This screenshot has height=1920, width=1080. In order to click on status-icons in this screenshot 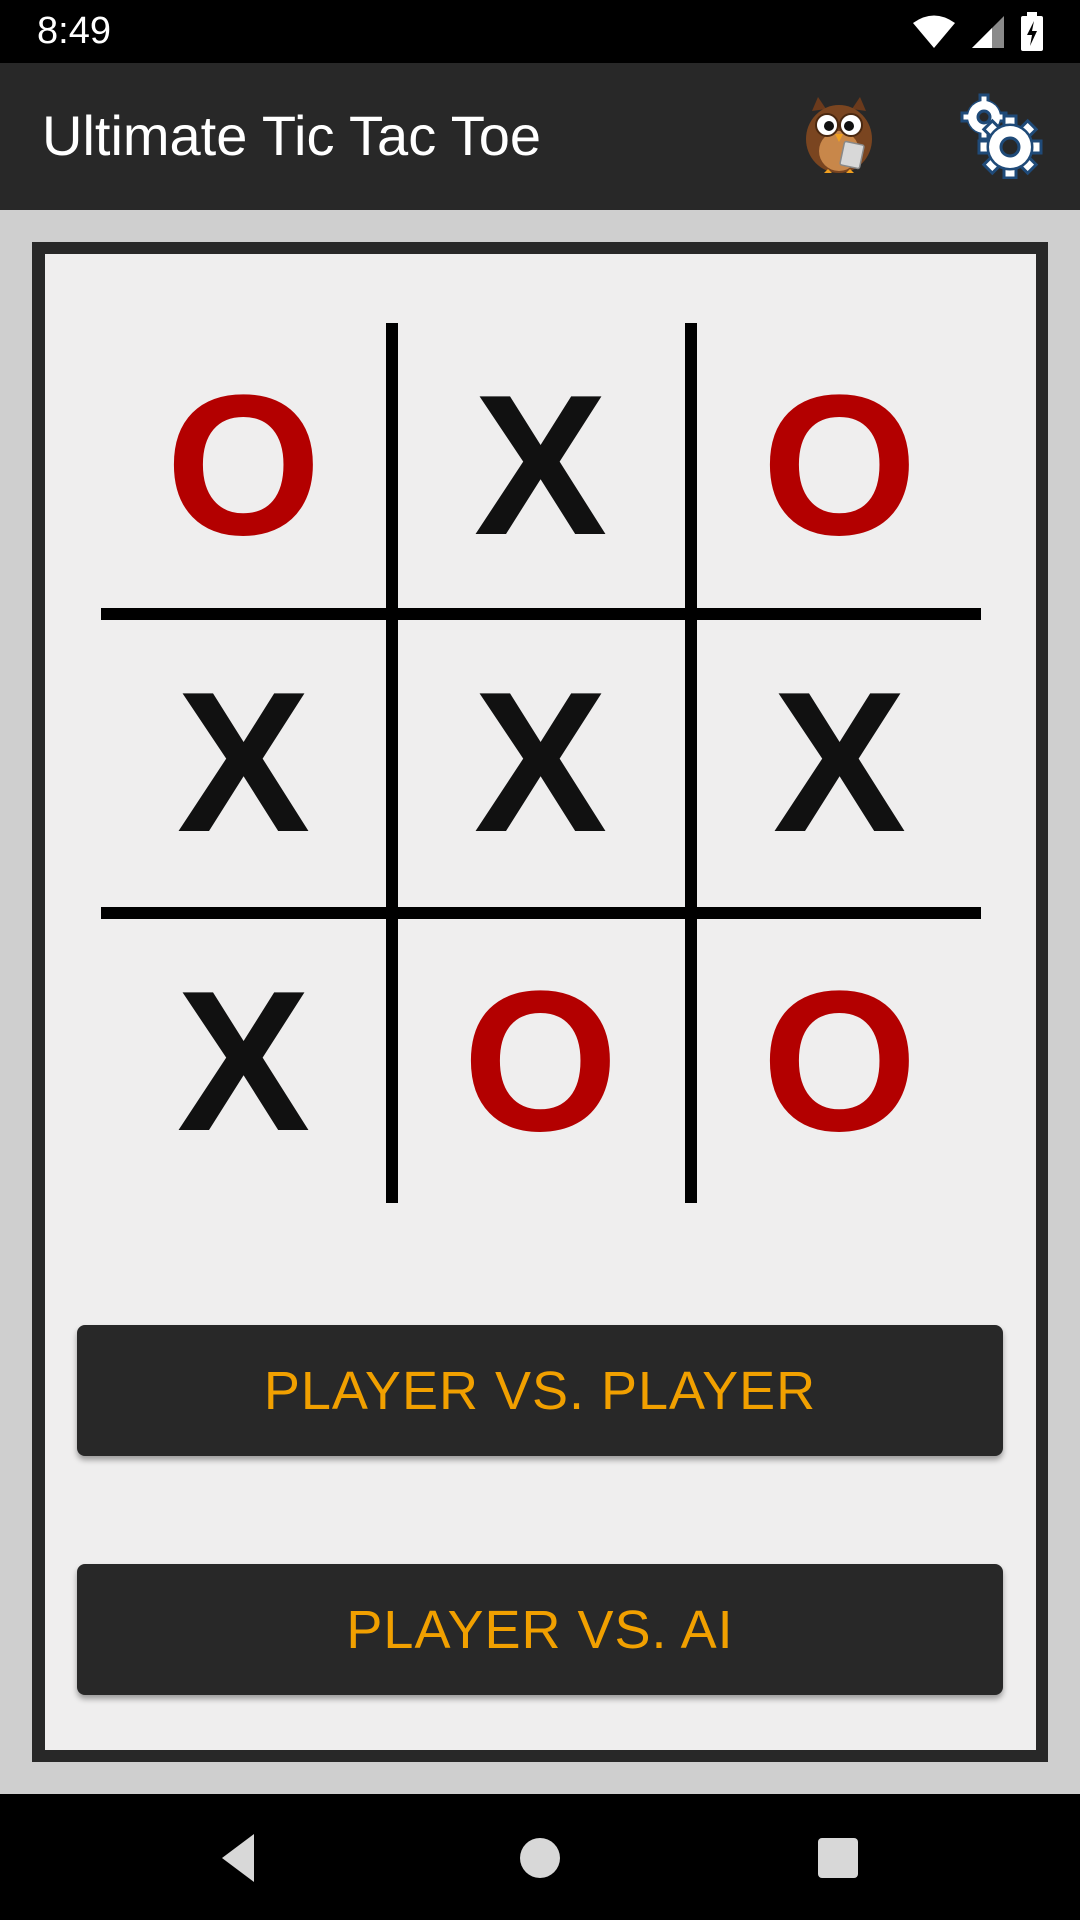, I will do `click(978, 32)`.